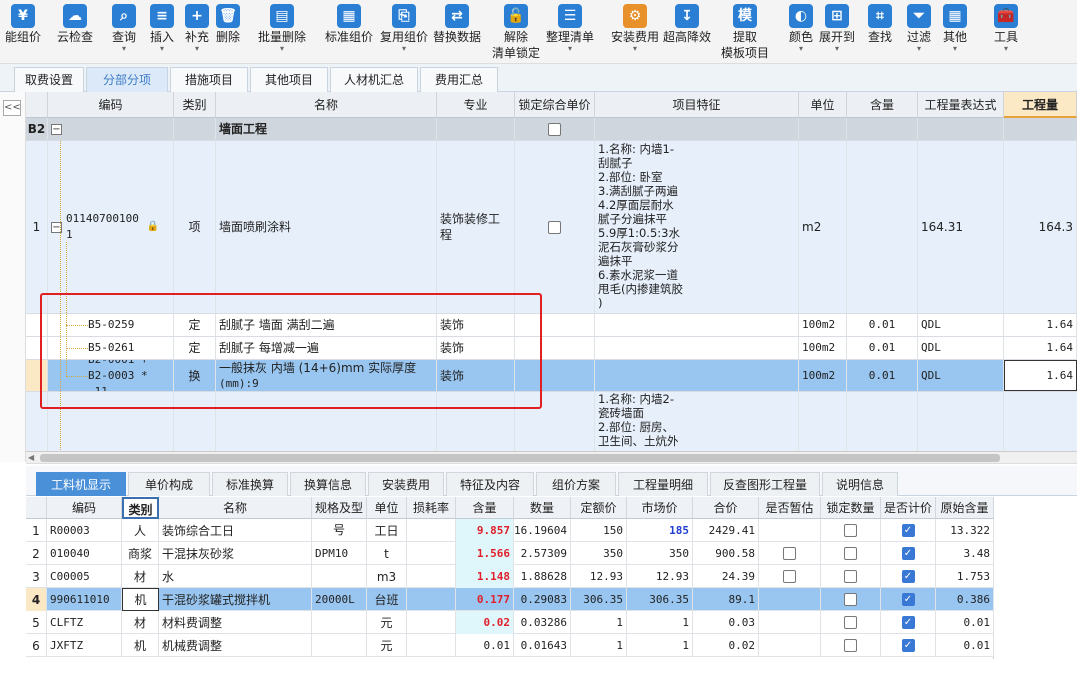  I want to click on grid2-header-2: 类别, so click(140, 508).